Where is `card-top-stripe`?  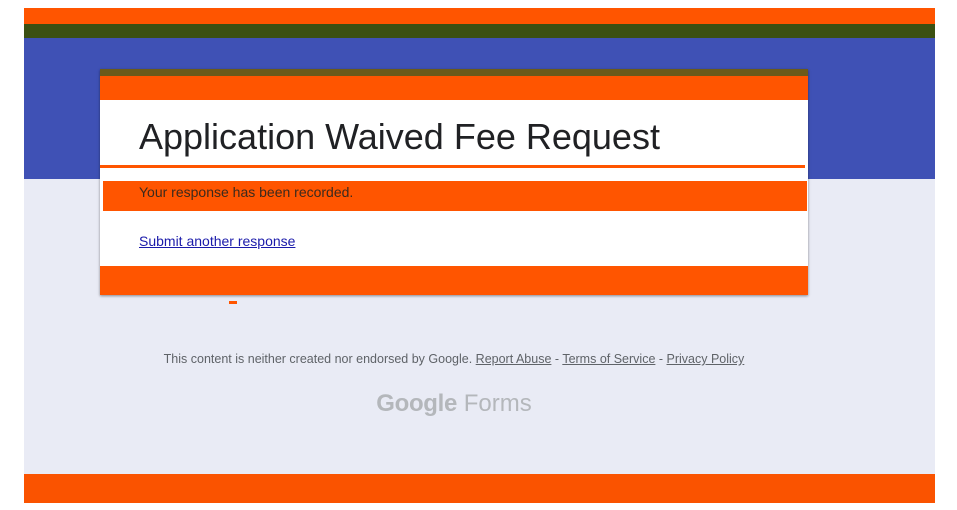
card-top-stripe is located at coordinates (454, 72).